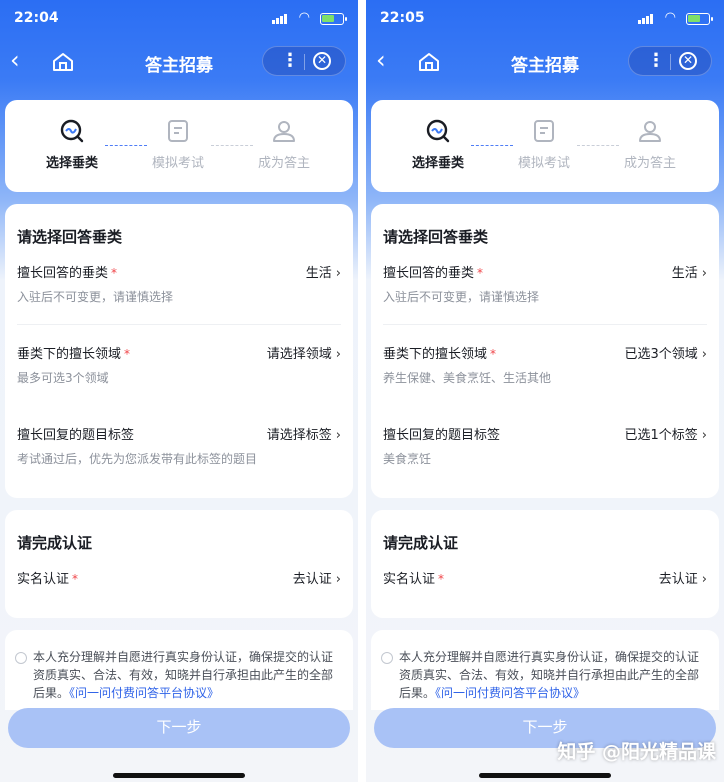 The width and height of the screenshot is (724, 782). I want to click on row-hint: 最多可选3个领域, so click(63, 378).